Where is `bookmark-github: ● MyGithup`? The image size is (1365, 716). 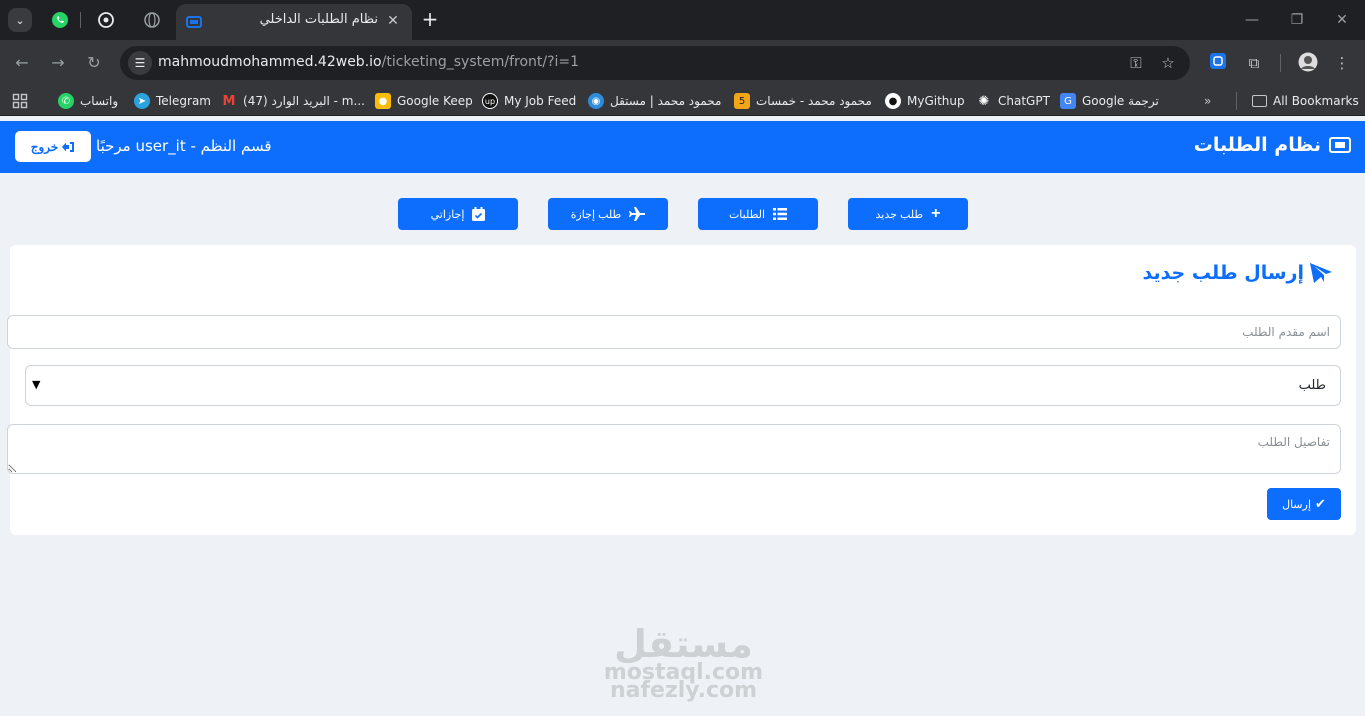 bookmark-github: ● MyGithup is located at coordinates (925, 101).